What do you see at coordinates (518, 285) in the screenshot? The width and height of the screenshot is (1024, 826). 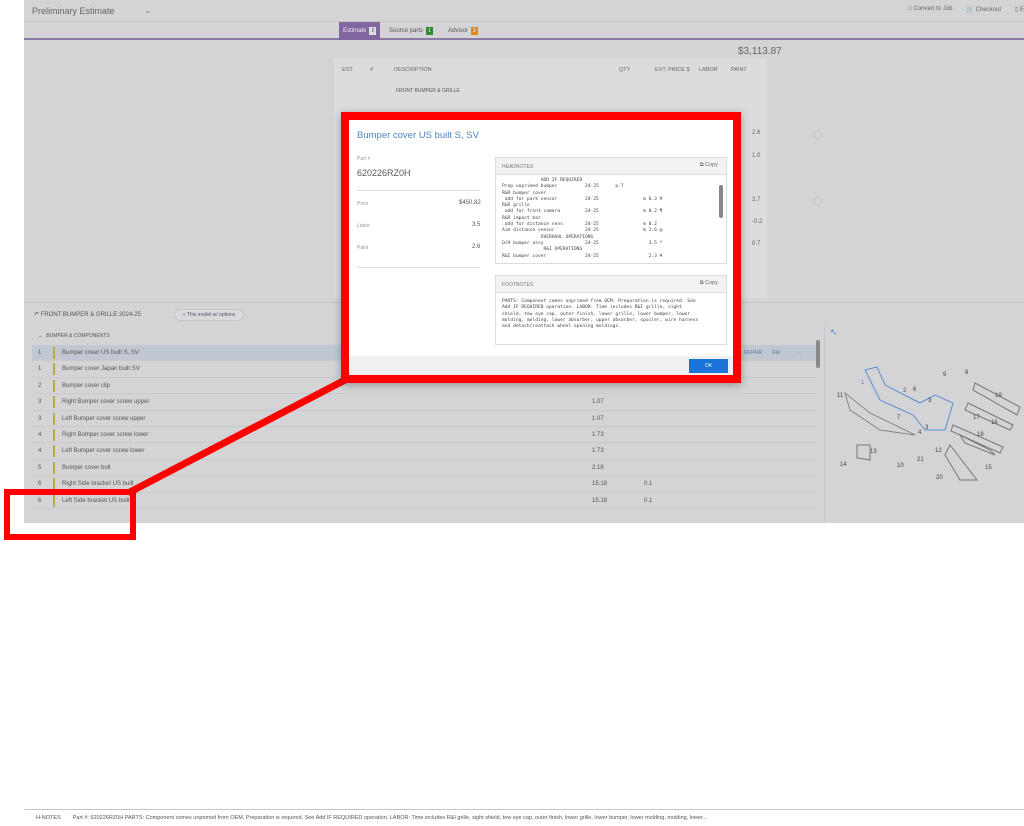 I see `footnotes-label: FOOTNOTES` at bounding box center [518, 285].